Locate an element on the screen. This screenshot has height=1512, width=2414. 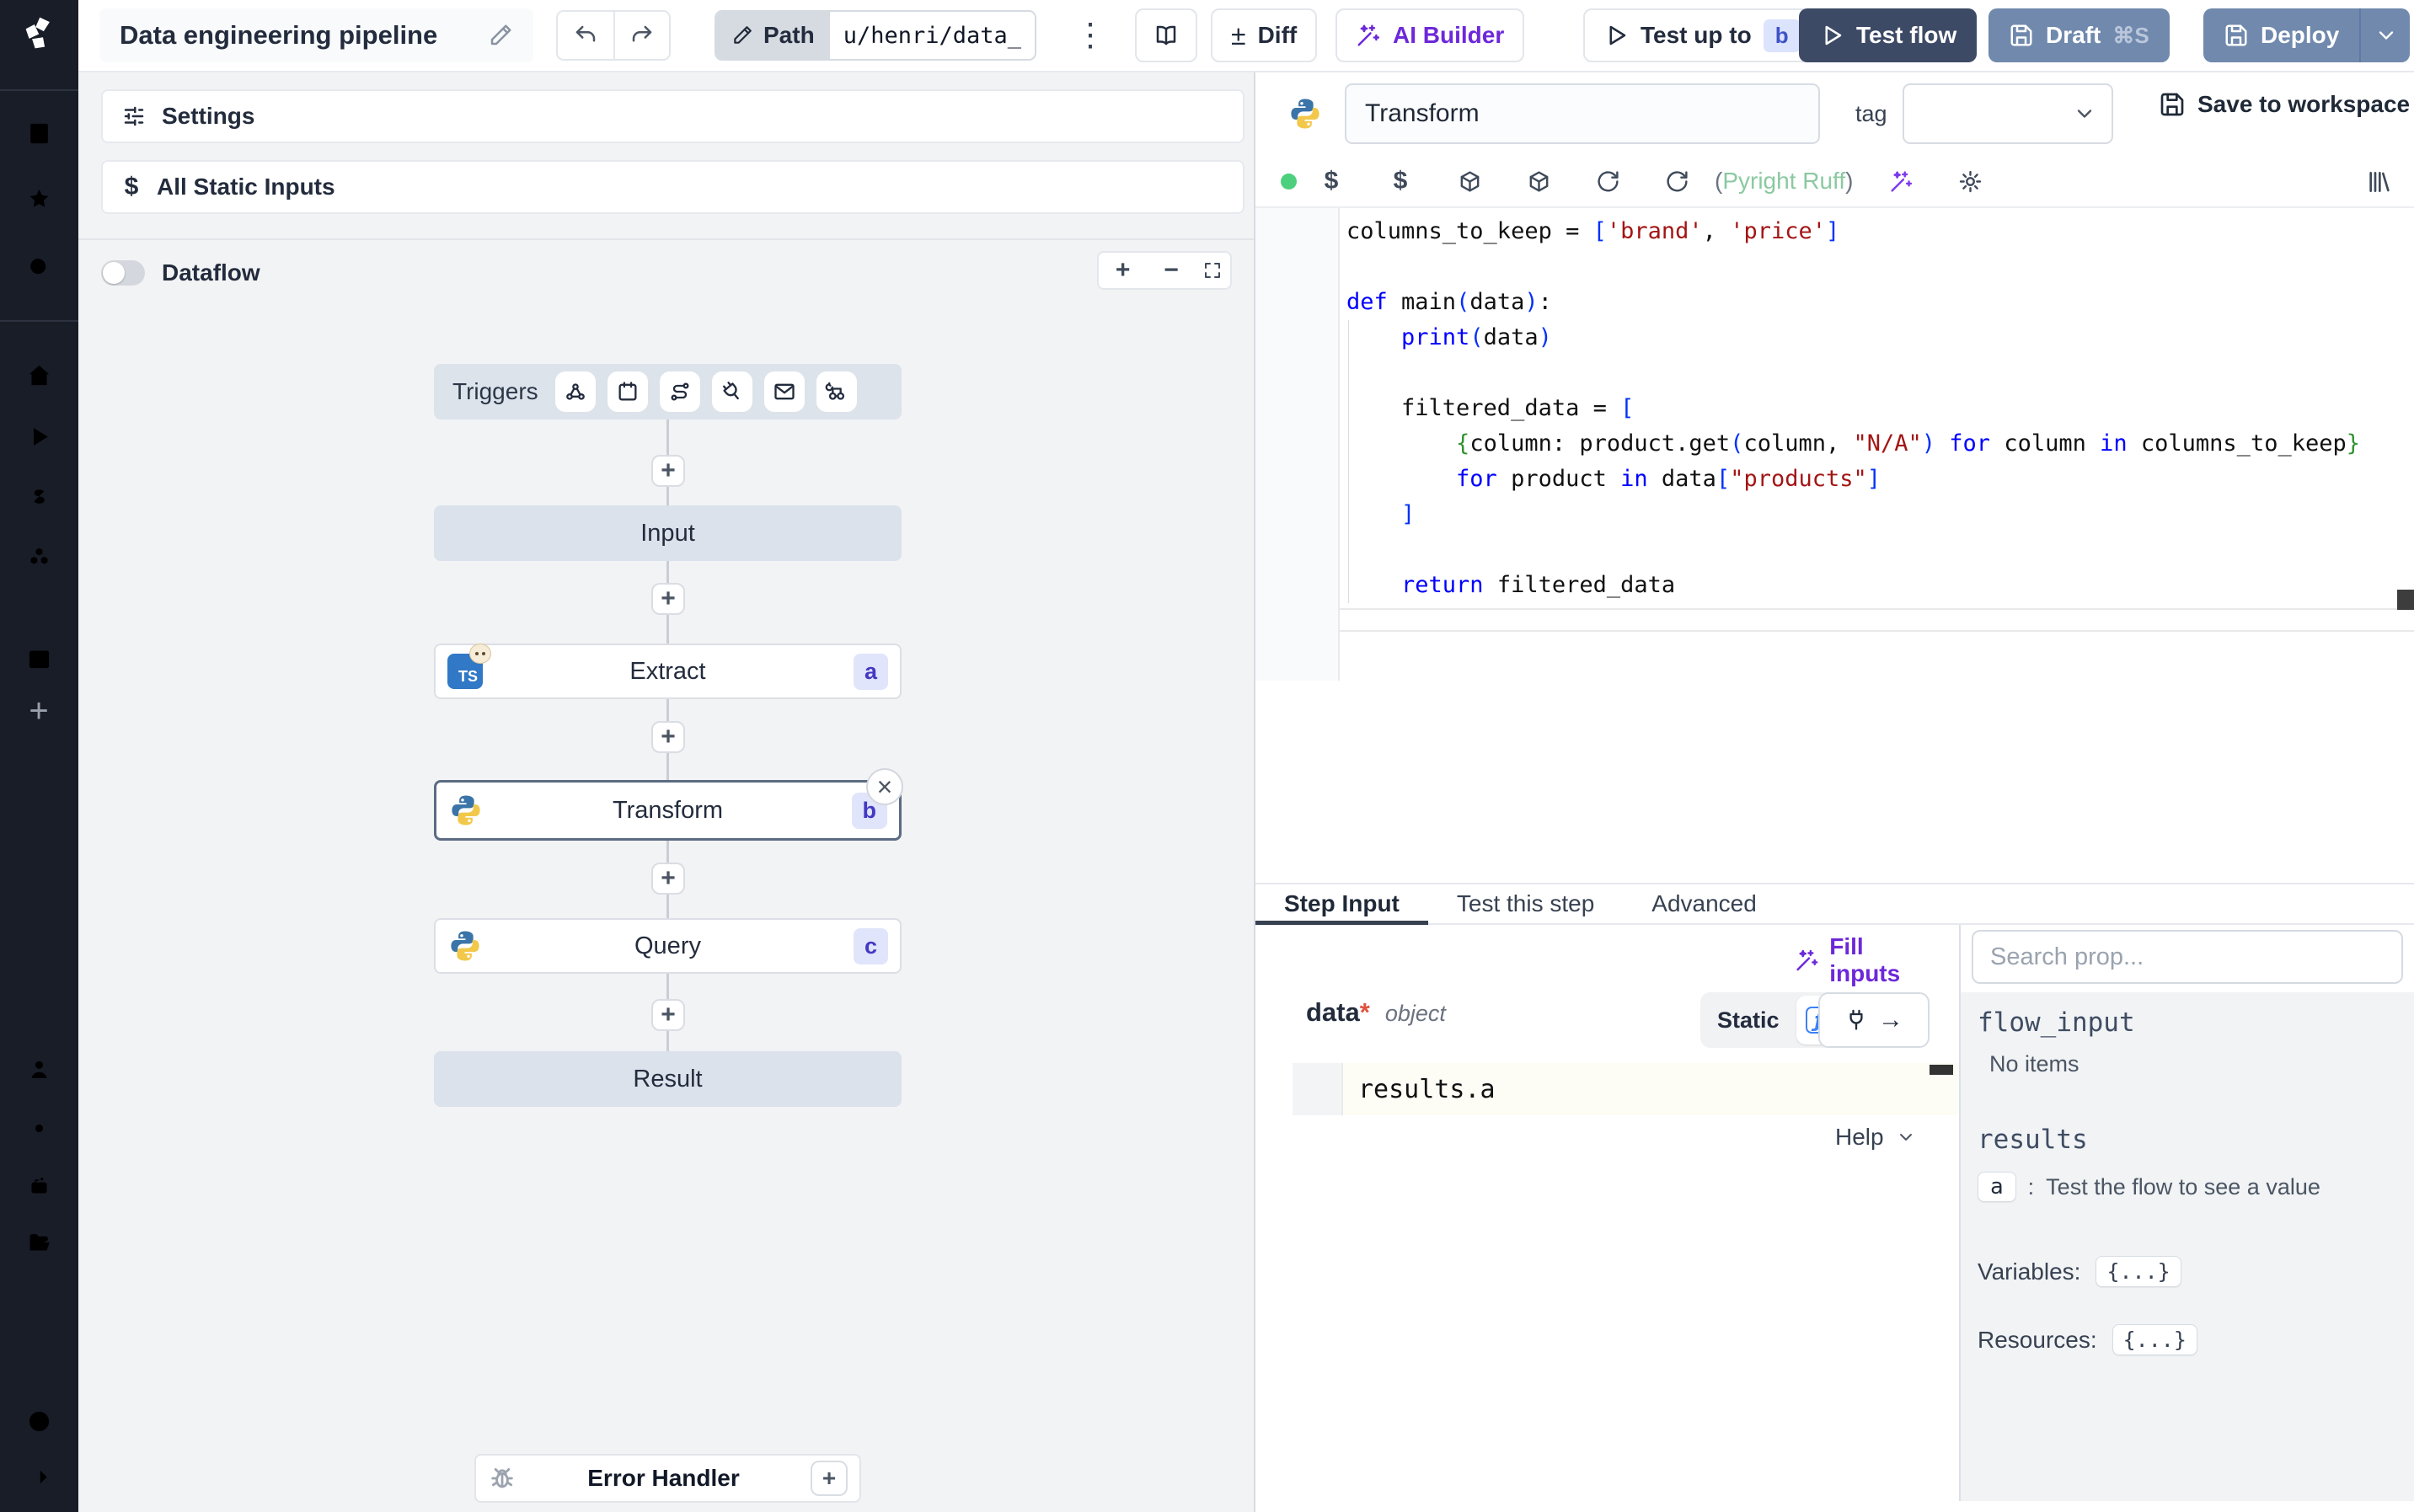
more-options-kebab-icon: ⋮ is located at coordinates (1090, 35).